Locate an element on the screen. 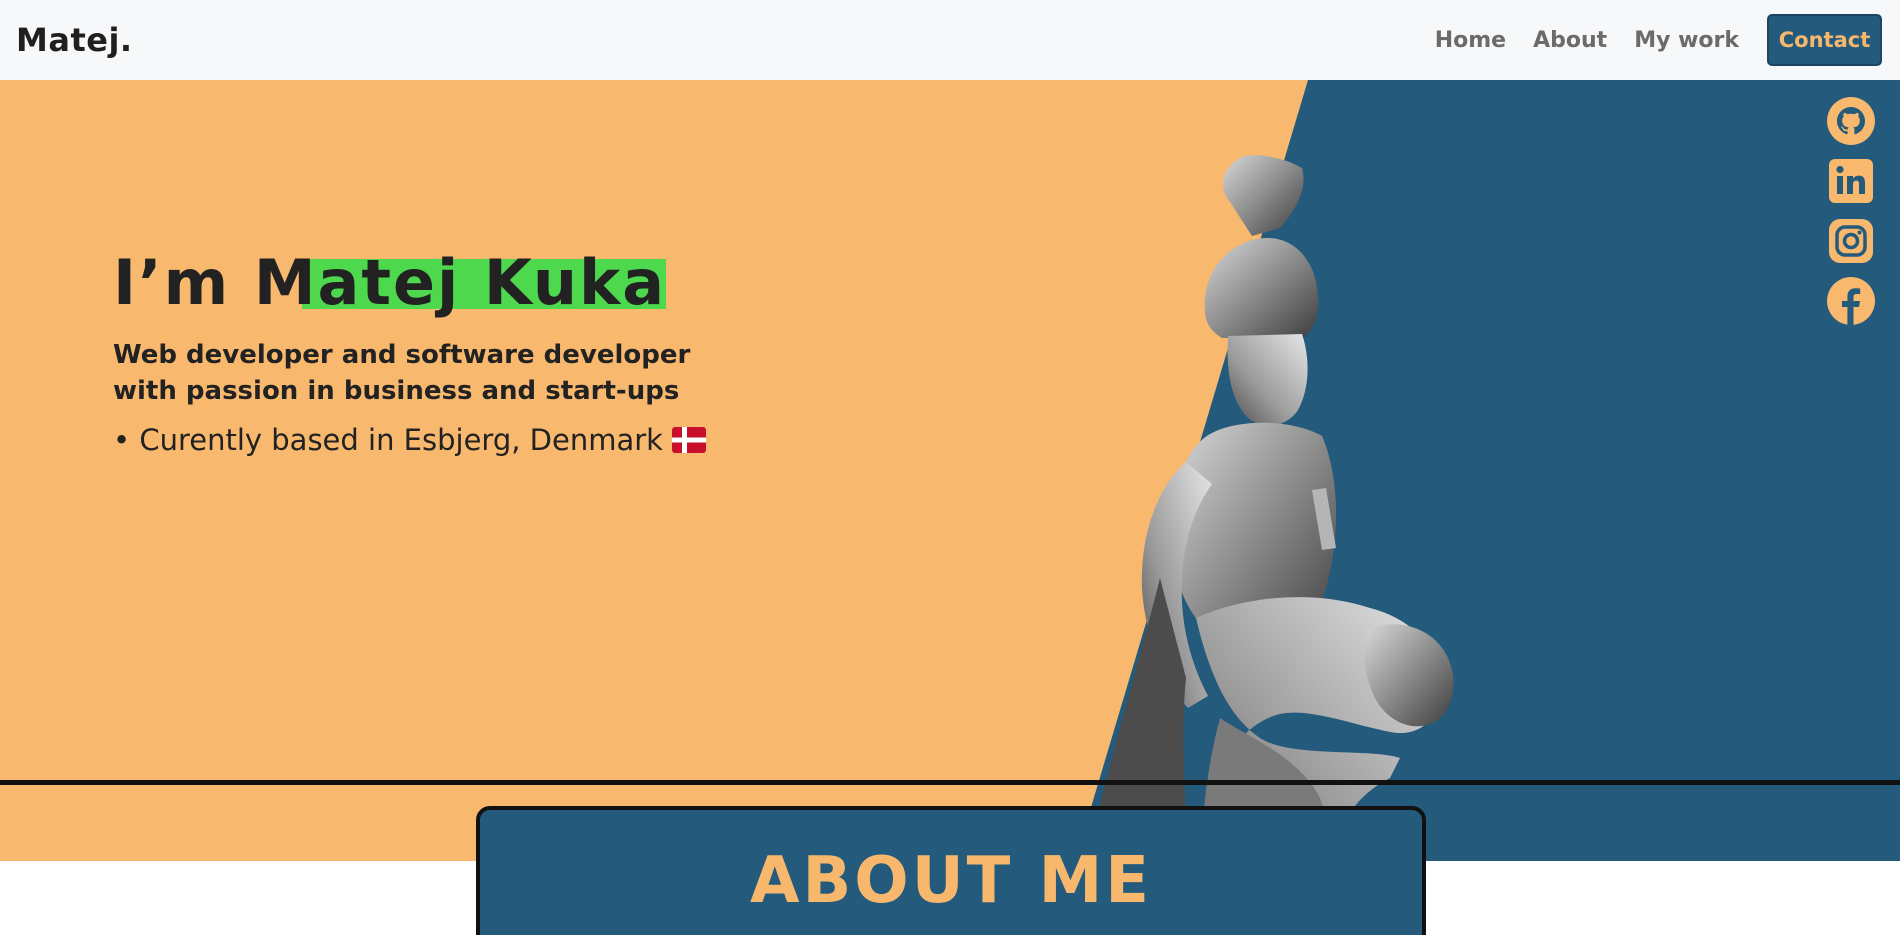 This screenshot has height=935, width=1900. github-icon is located at coordinates (1851, 121).